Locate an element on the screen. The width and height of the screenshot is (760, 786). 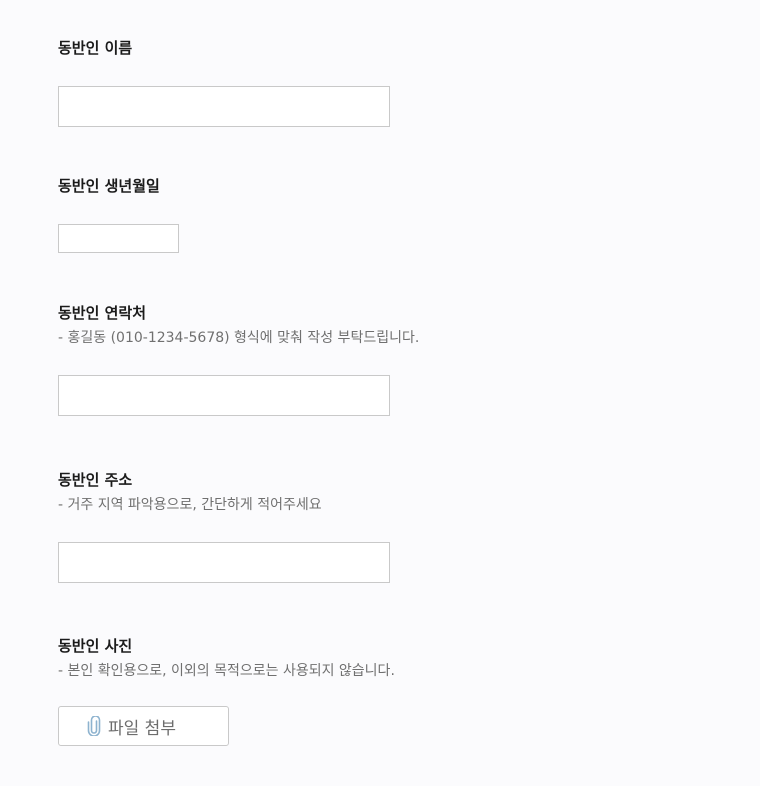
file-attach-button: 파일 첨부 is located at coordinates (143, 726).